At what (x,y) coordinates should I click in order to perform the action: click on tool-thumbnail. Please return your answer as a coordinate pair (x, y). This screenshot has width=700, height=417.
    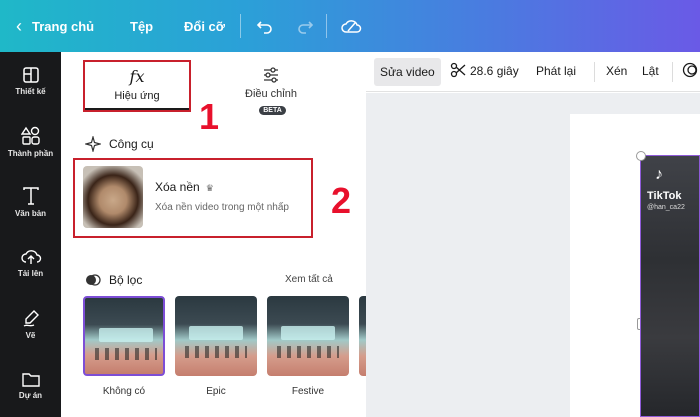
    Looking at the image, I should click on (113, 197).